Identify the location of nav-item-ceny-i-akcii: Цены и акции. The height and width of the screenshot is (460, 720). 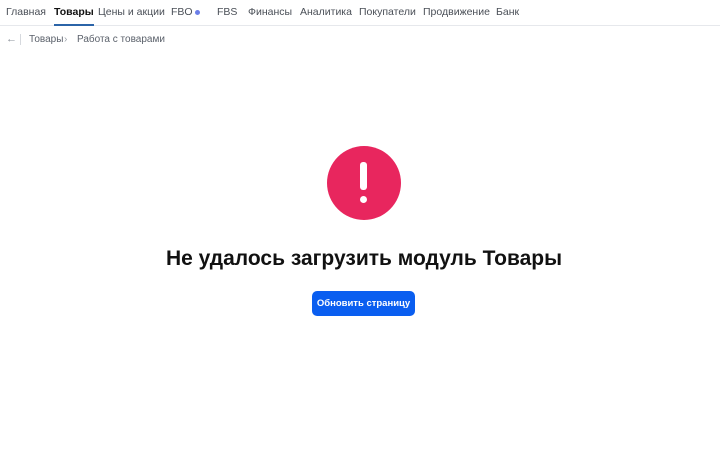
(131, 16).